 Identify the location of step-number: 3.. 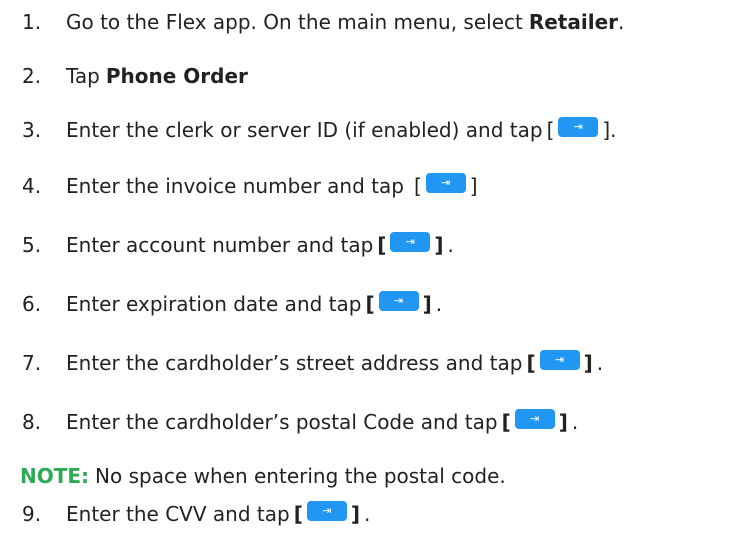
(32, 130).